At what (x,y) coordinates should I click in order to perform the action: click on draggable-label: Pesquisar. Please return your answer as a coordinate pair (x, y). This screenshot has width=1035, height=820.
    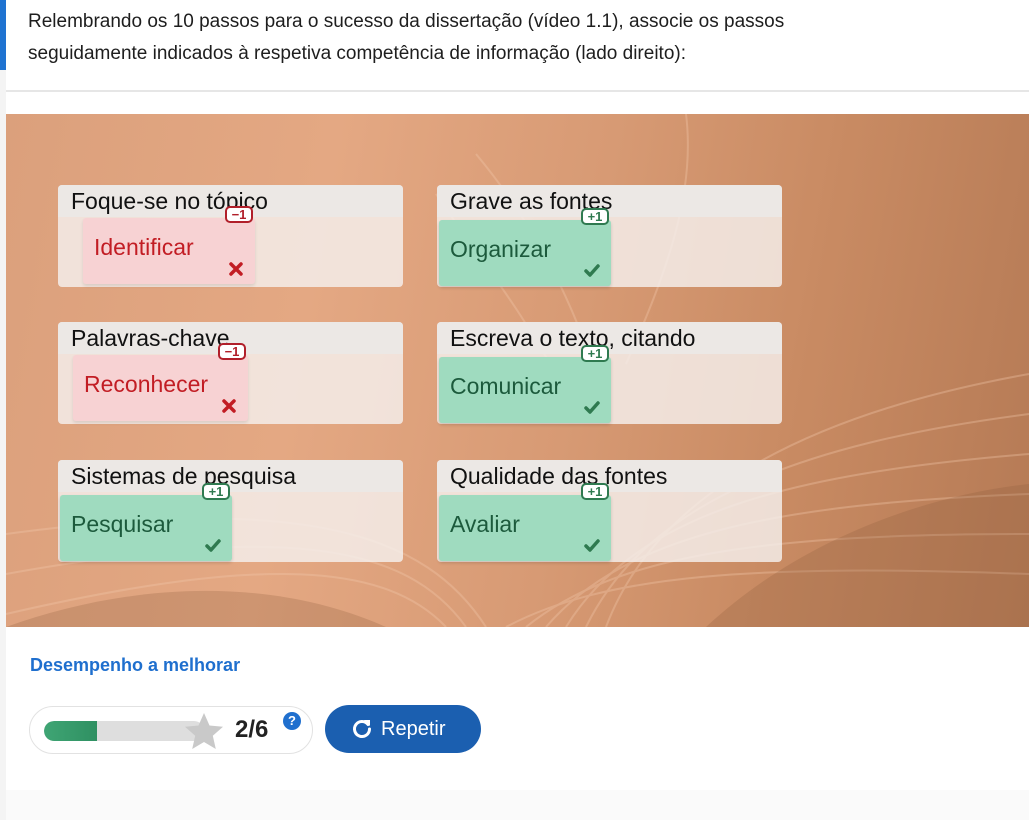
    Looking at the image, I should click on (122, 524).